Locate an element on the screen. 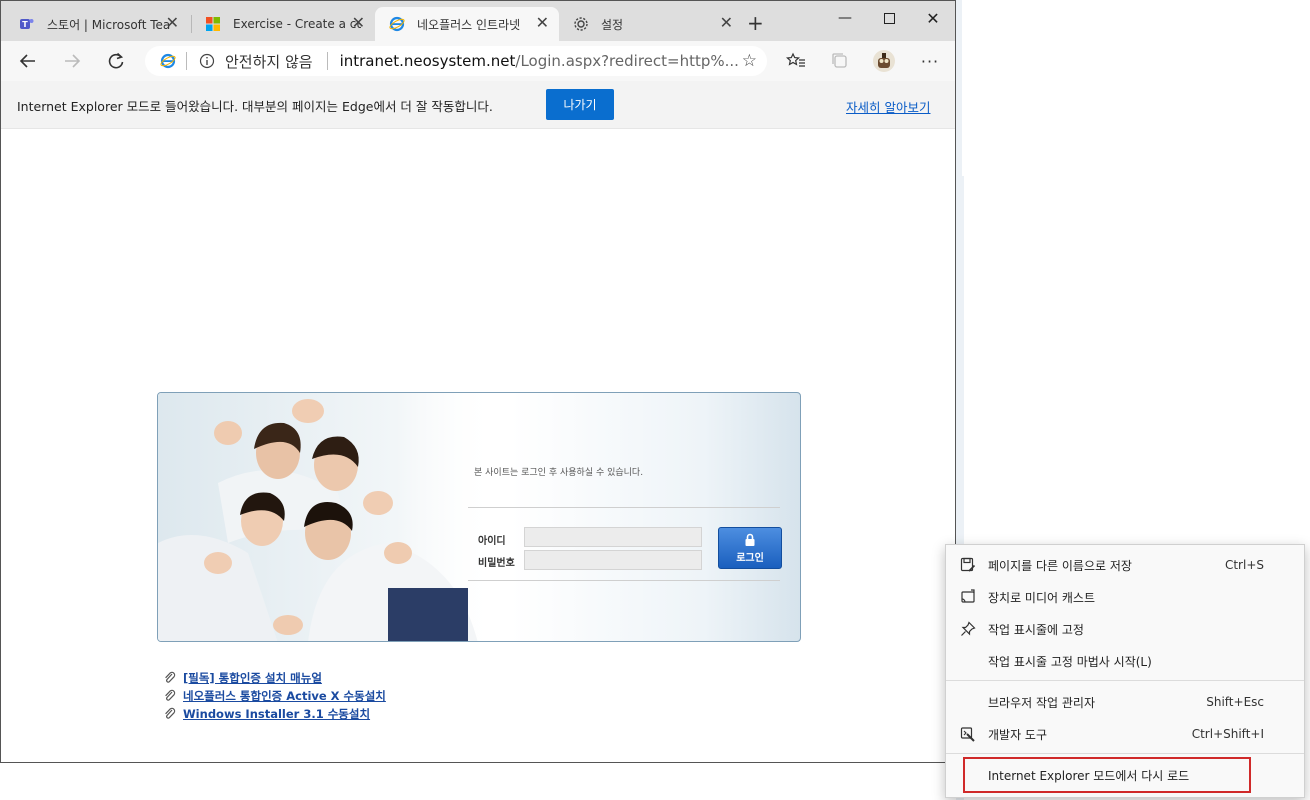 This screenshot has width=1310, height=800. cast-icon is located at coordinates (968, 597).